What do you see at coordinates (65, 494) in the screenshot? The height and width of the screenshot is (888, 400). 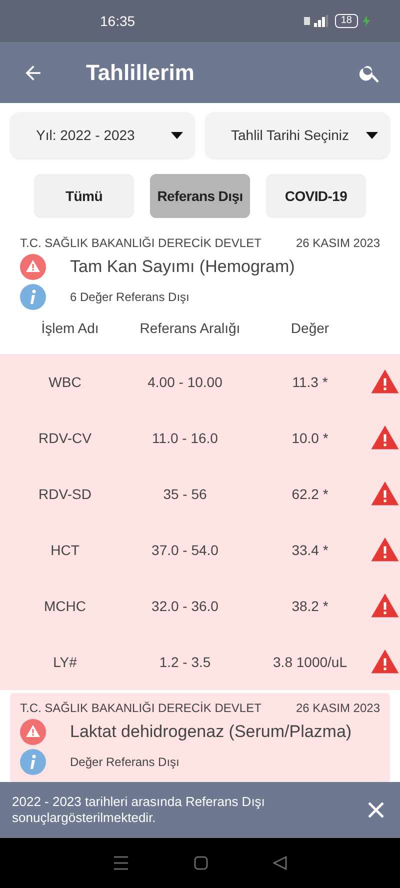 I see `test-code: RDV-SD` at bounding box center [65, 494].